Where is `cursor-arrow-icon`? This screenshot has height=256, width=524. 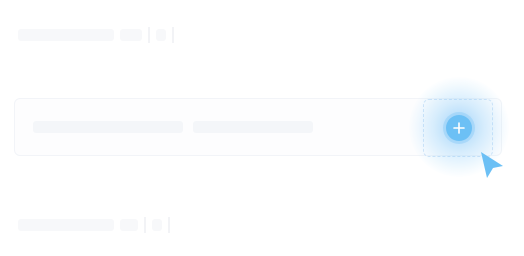
cursor-arrow-icon is located at coordinates (492, 165).